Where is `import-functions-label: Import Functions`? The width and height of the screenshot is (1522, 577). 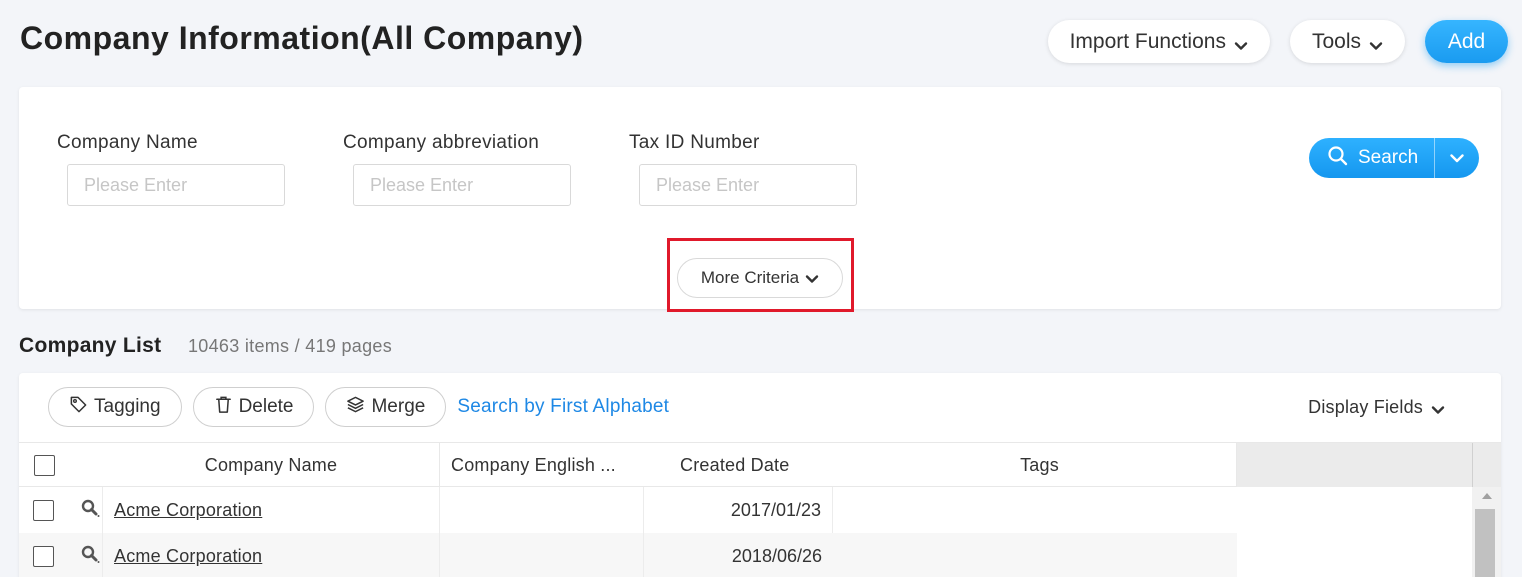 import-functions-label: Import Functions is located at coordinates (1147, 41).